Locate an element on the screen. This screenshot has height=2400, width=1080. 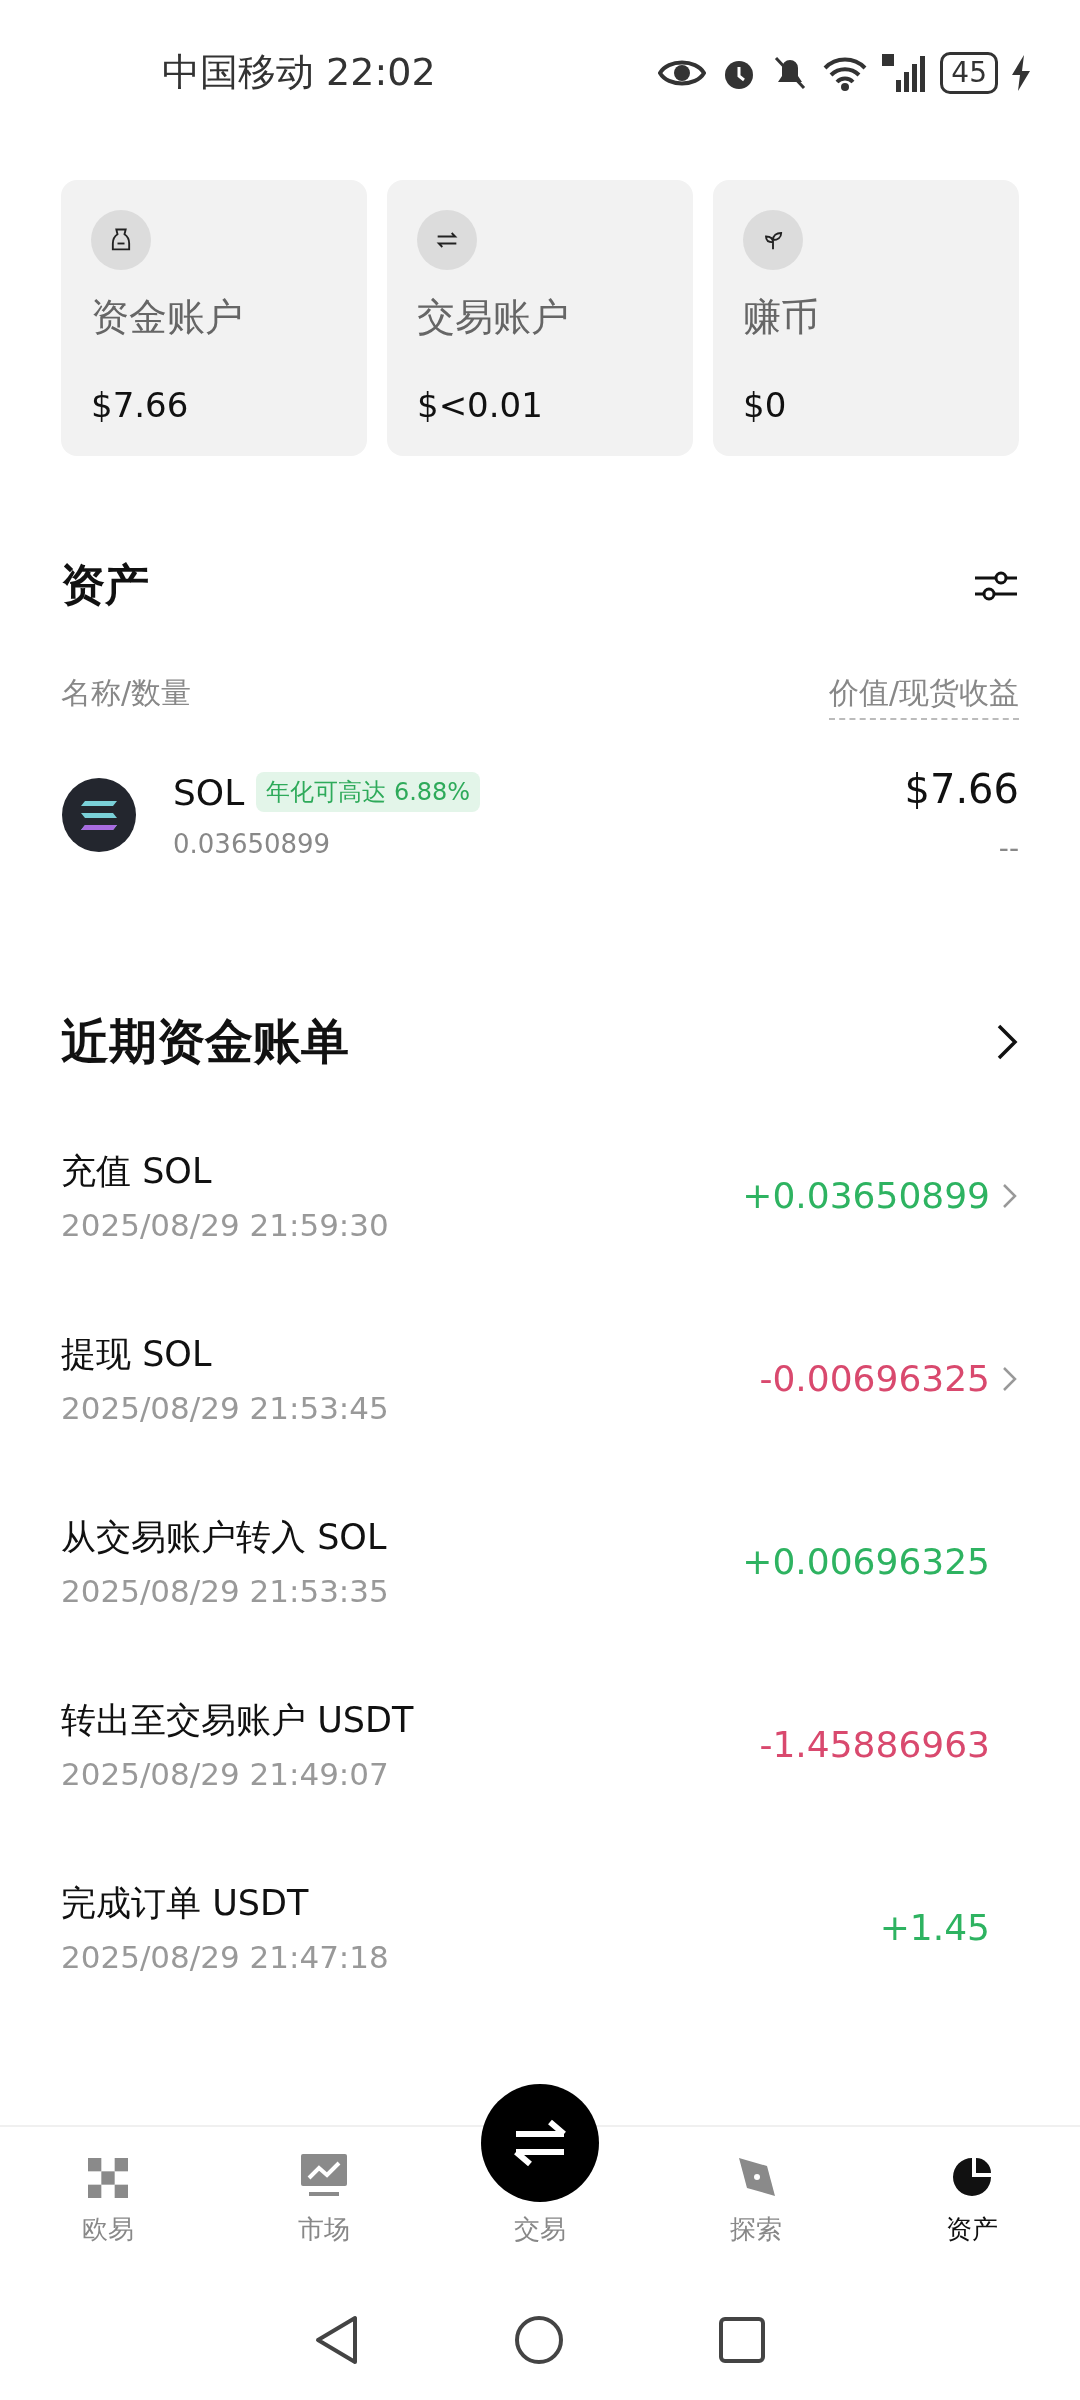
tab-label: 资产 is located at coordinates (972, 2229).